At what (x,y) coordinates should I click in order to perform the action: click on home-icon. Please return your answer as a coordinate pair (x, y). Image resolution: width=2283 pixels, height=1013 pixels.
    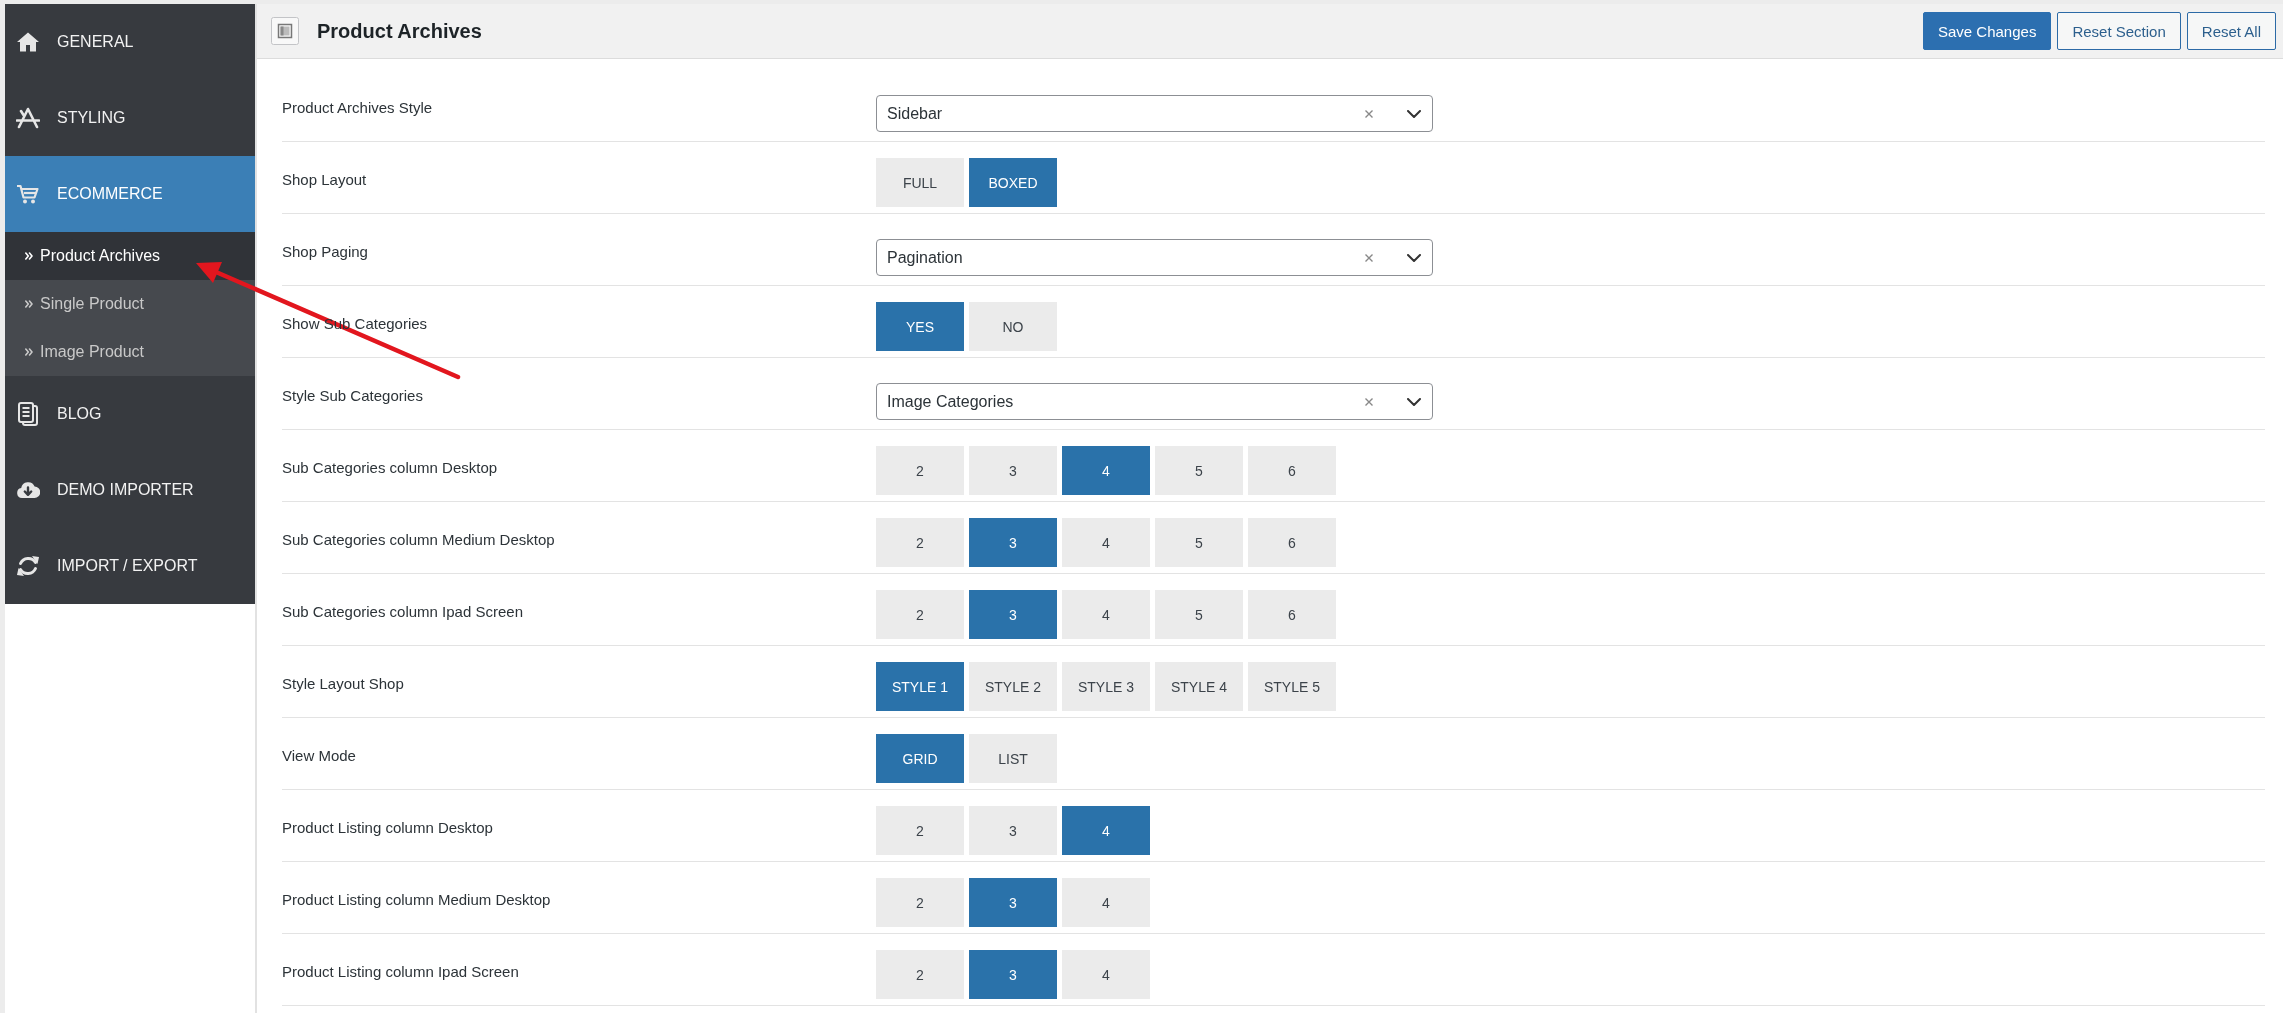
    Looking at the image, I should click on (28, 42).